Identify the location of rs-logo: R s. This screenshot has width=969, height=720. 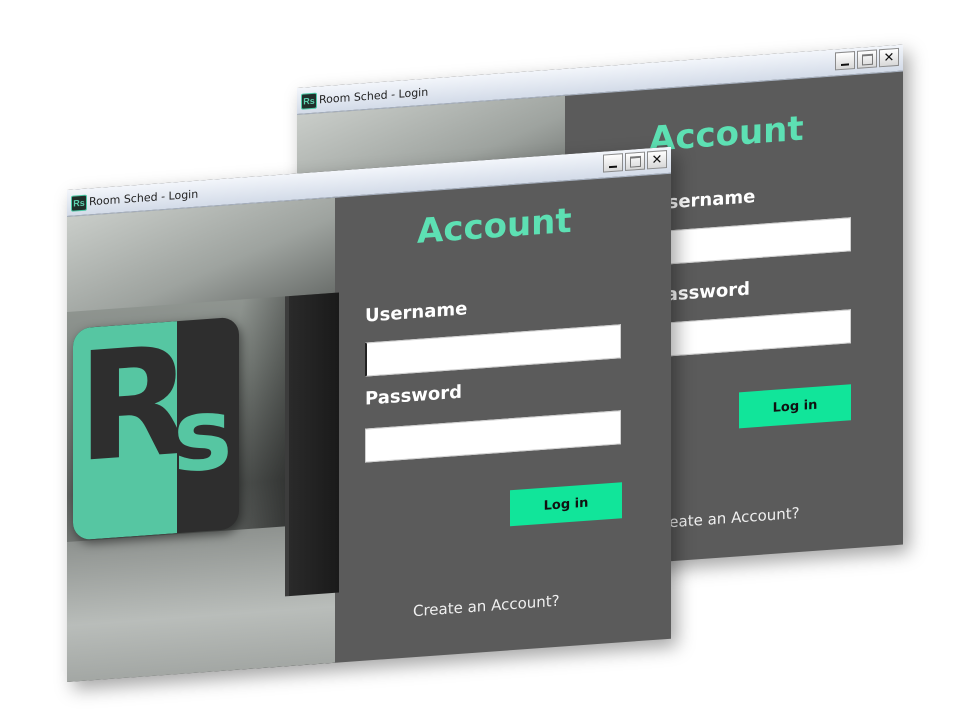
(156, 428).